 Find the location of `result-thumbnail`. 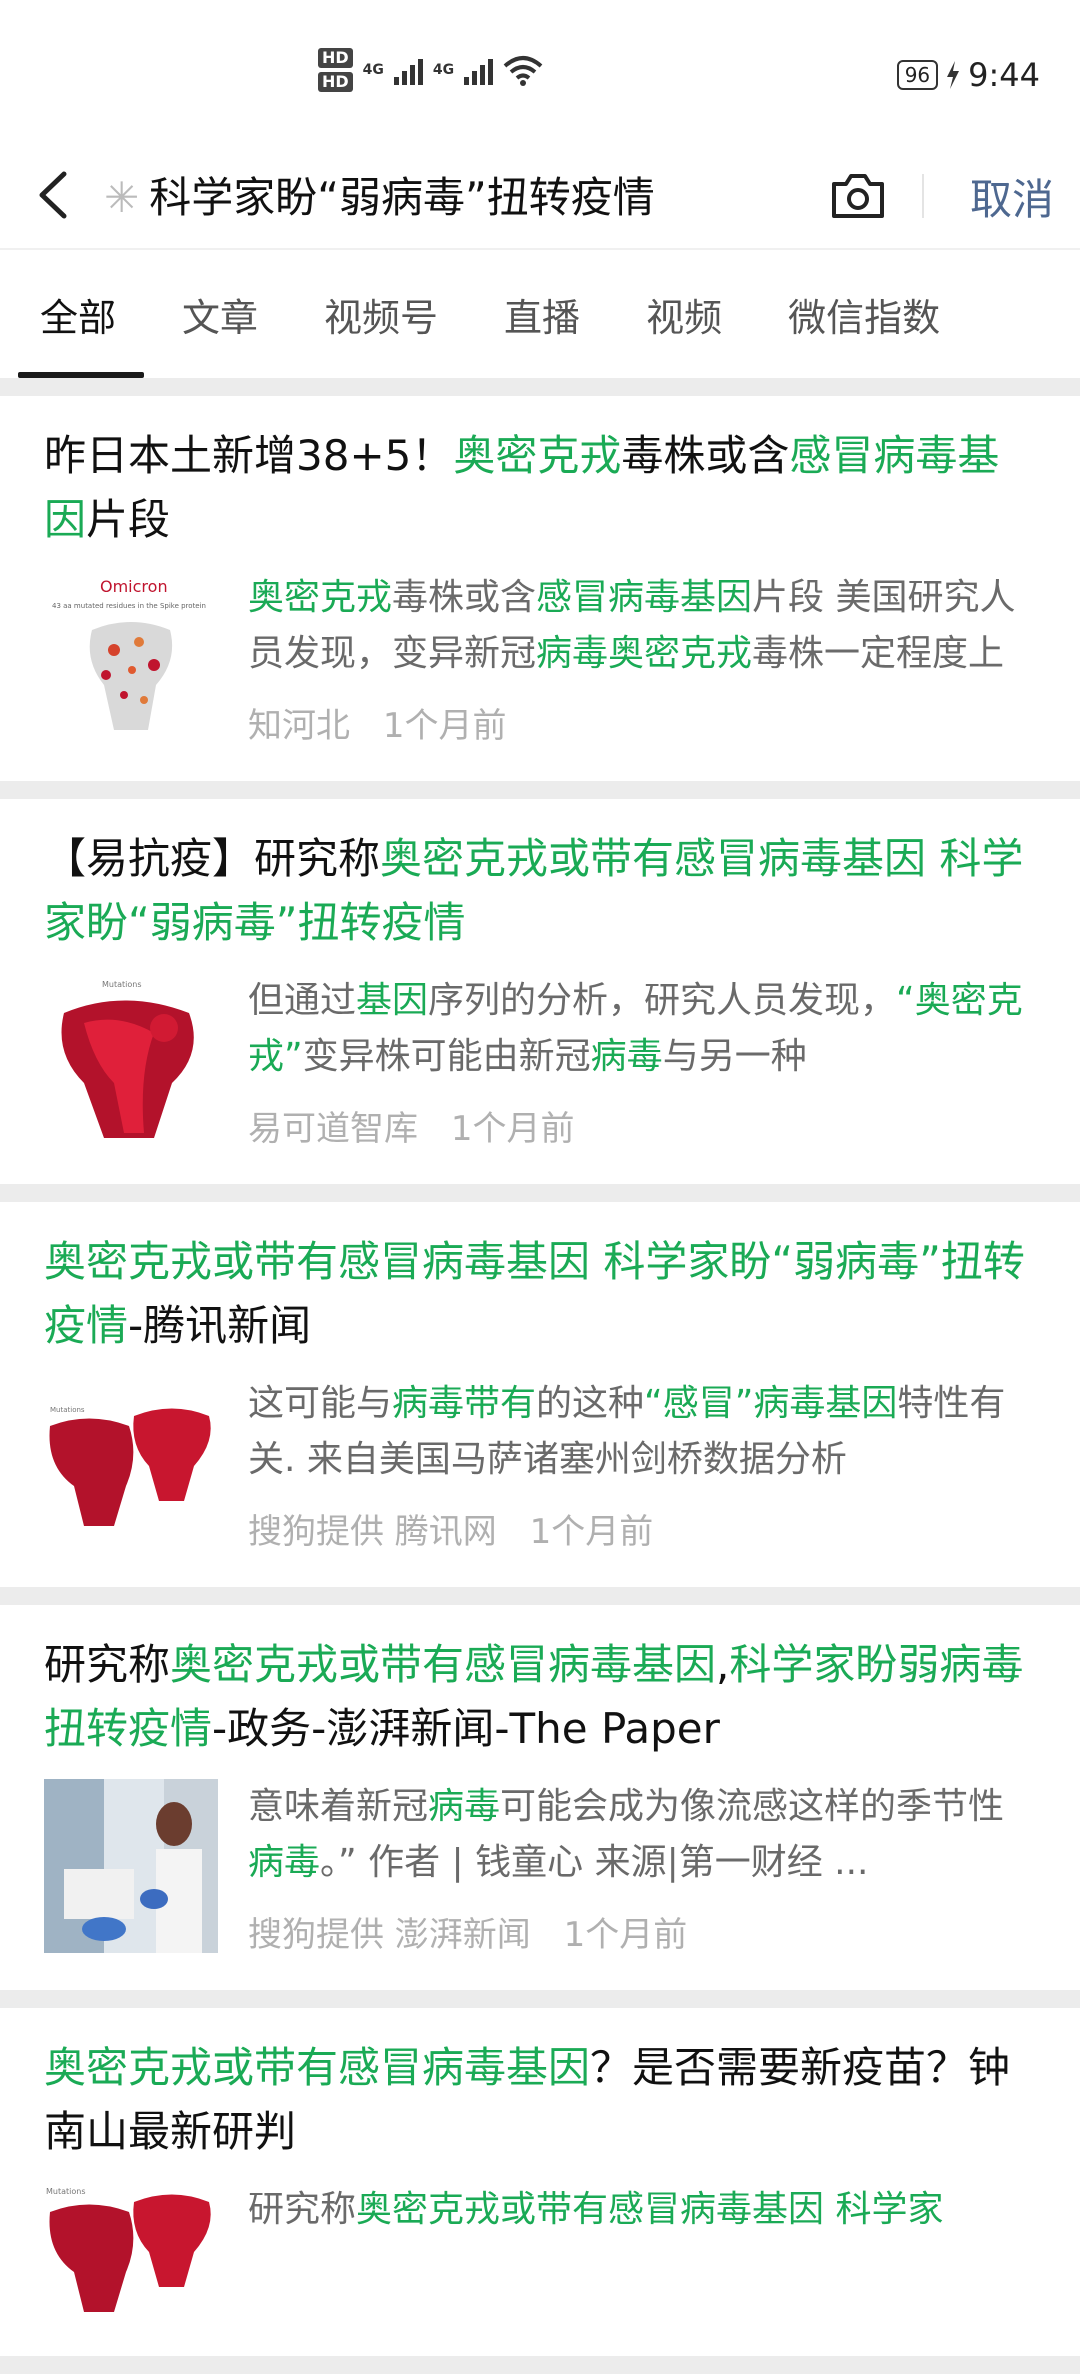

result-thumbnail is located at coordinates (131, 1866).